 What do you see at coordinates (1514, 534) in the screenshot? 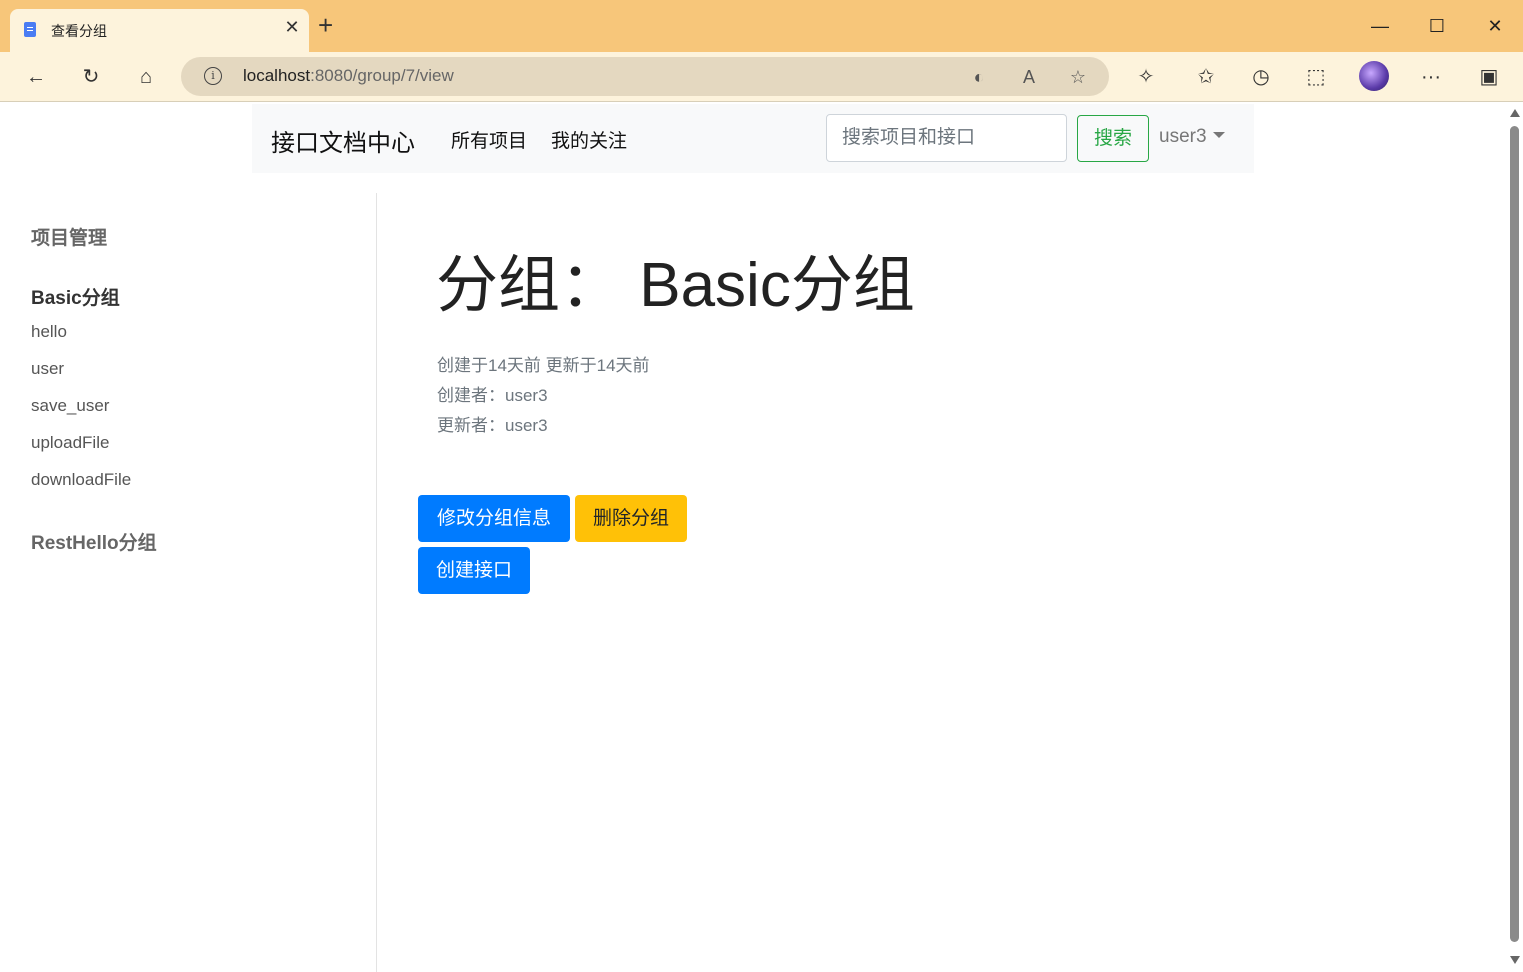
I see `scroll-thumb` at bounding box center [1514, 534].